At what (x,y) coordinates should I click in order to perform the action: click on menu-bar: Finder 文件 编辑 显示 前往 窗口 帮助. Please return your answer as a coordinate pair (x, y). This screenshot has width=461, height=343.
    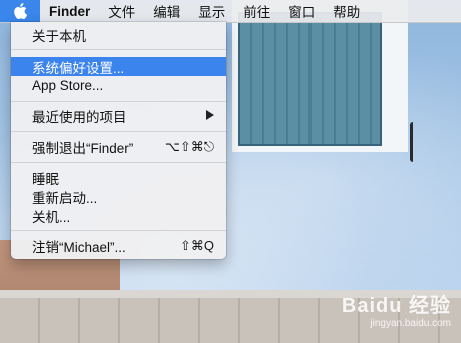
    Looking at the image, I should click on (230, 11).